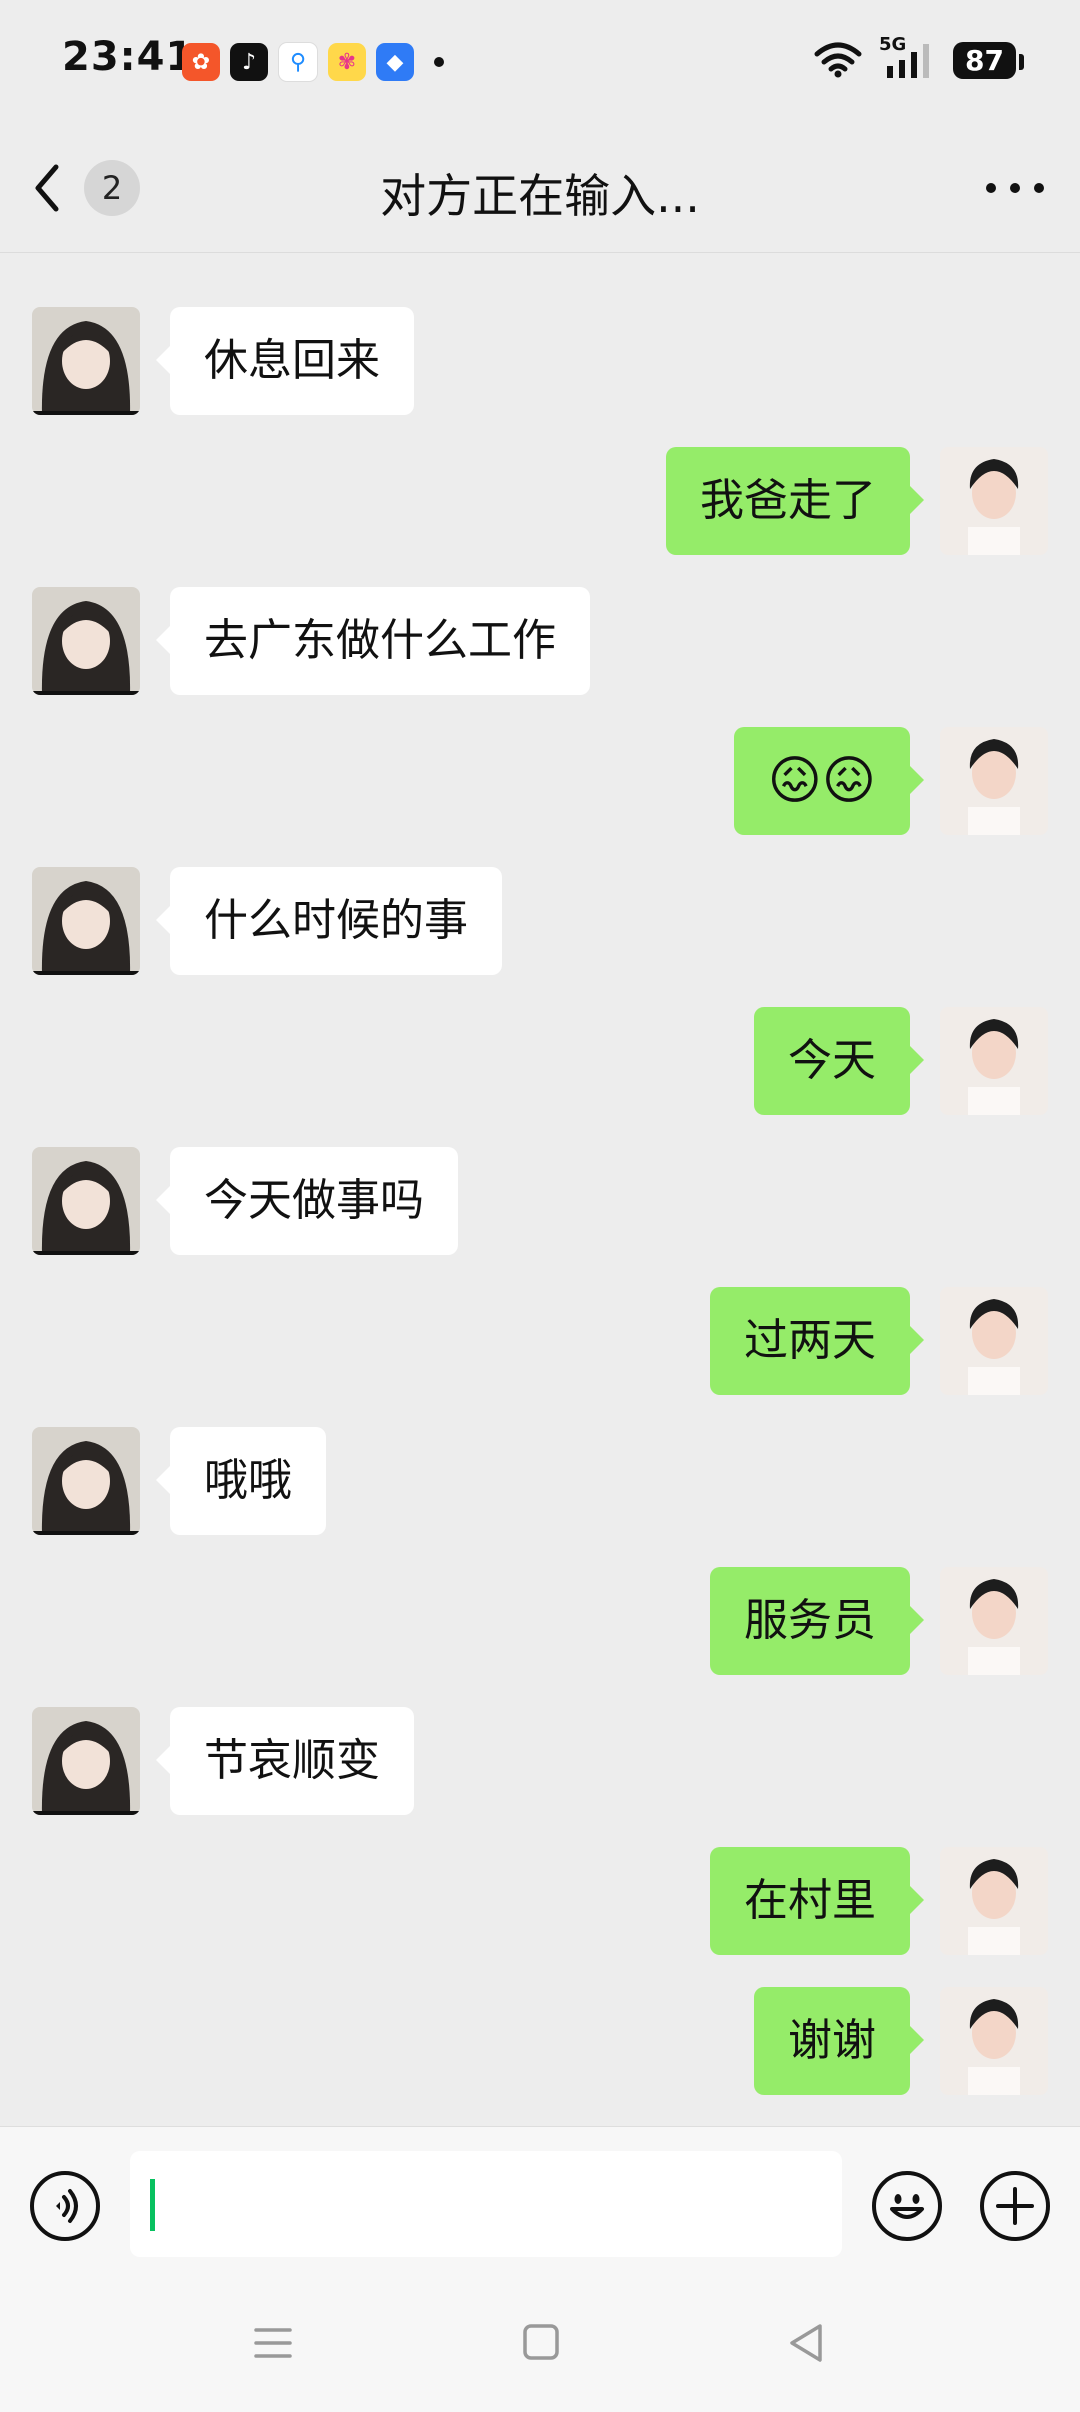  I want to click on text-caret, so click(152, 2205).